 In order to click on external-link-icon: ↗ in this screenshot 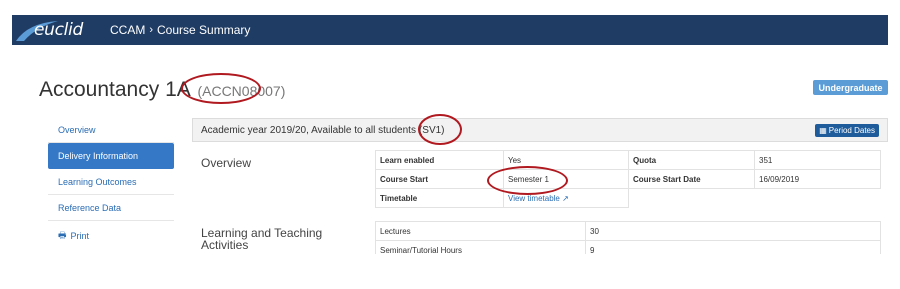, I will do `click(565, 198)`.